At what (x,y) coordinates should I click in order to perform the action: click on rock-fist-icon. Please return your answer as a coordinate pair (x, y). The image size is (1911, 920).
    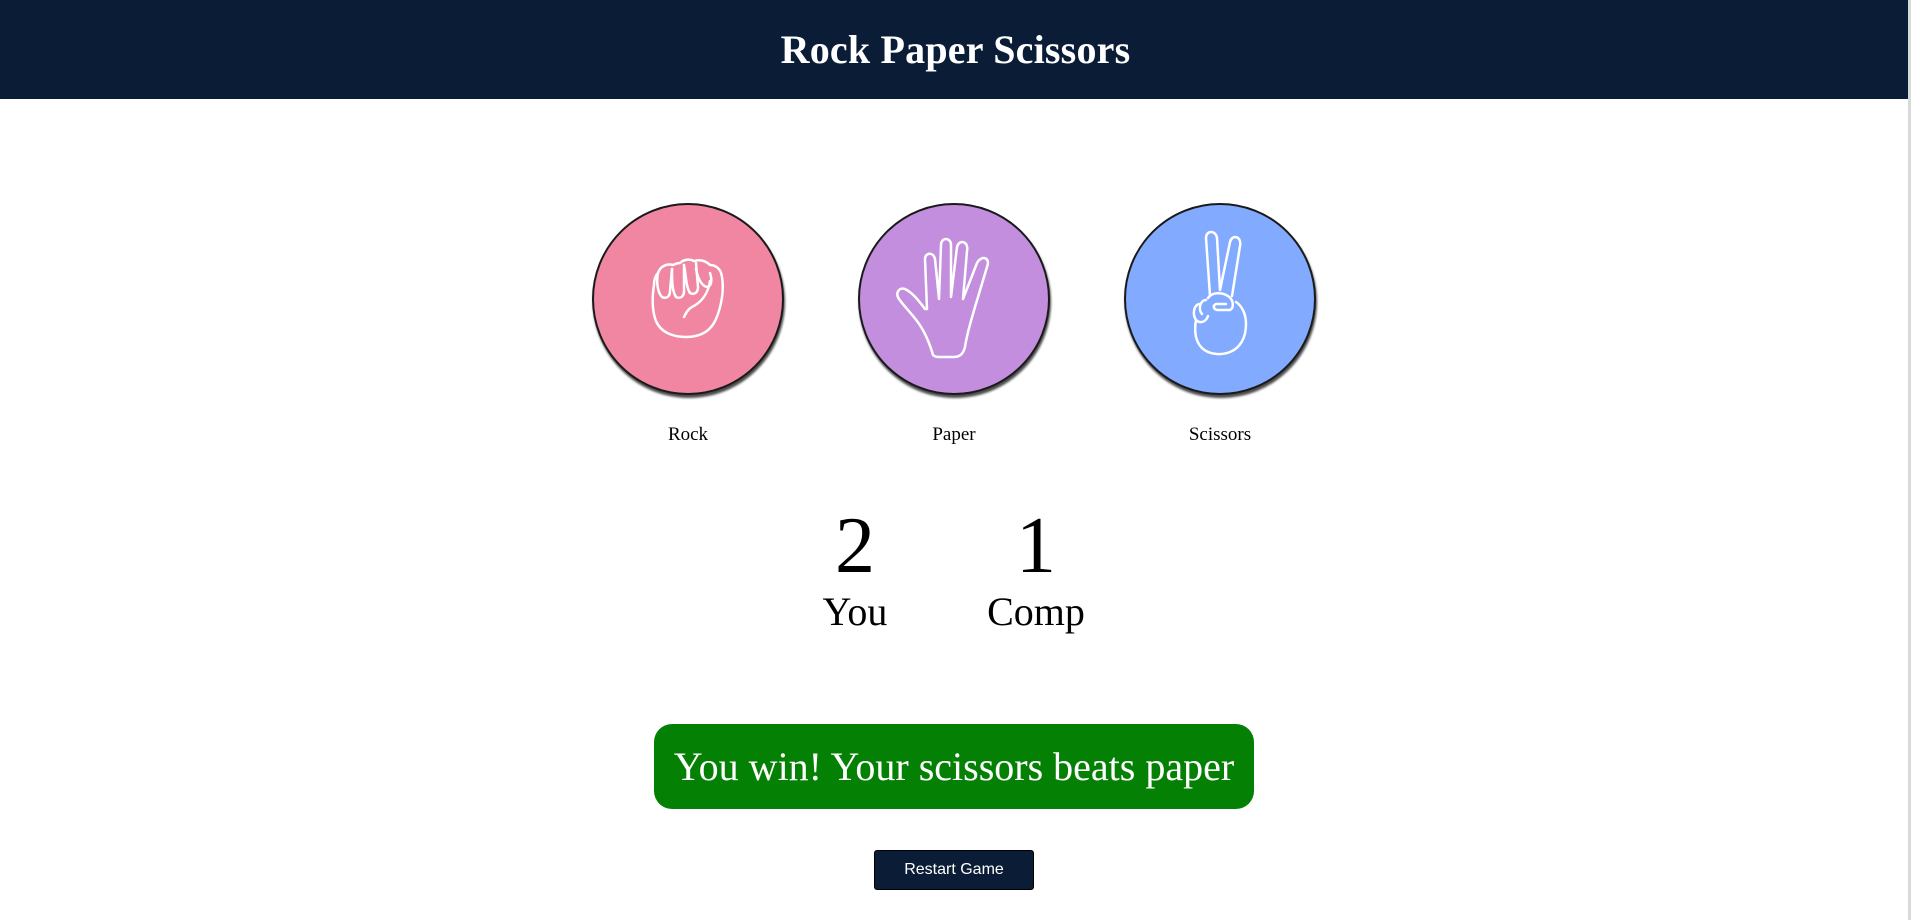
    Looking at the image, I should click on (687, 298).